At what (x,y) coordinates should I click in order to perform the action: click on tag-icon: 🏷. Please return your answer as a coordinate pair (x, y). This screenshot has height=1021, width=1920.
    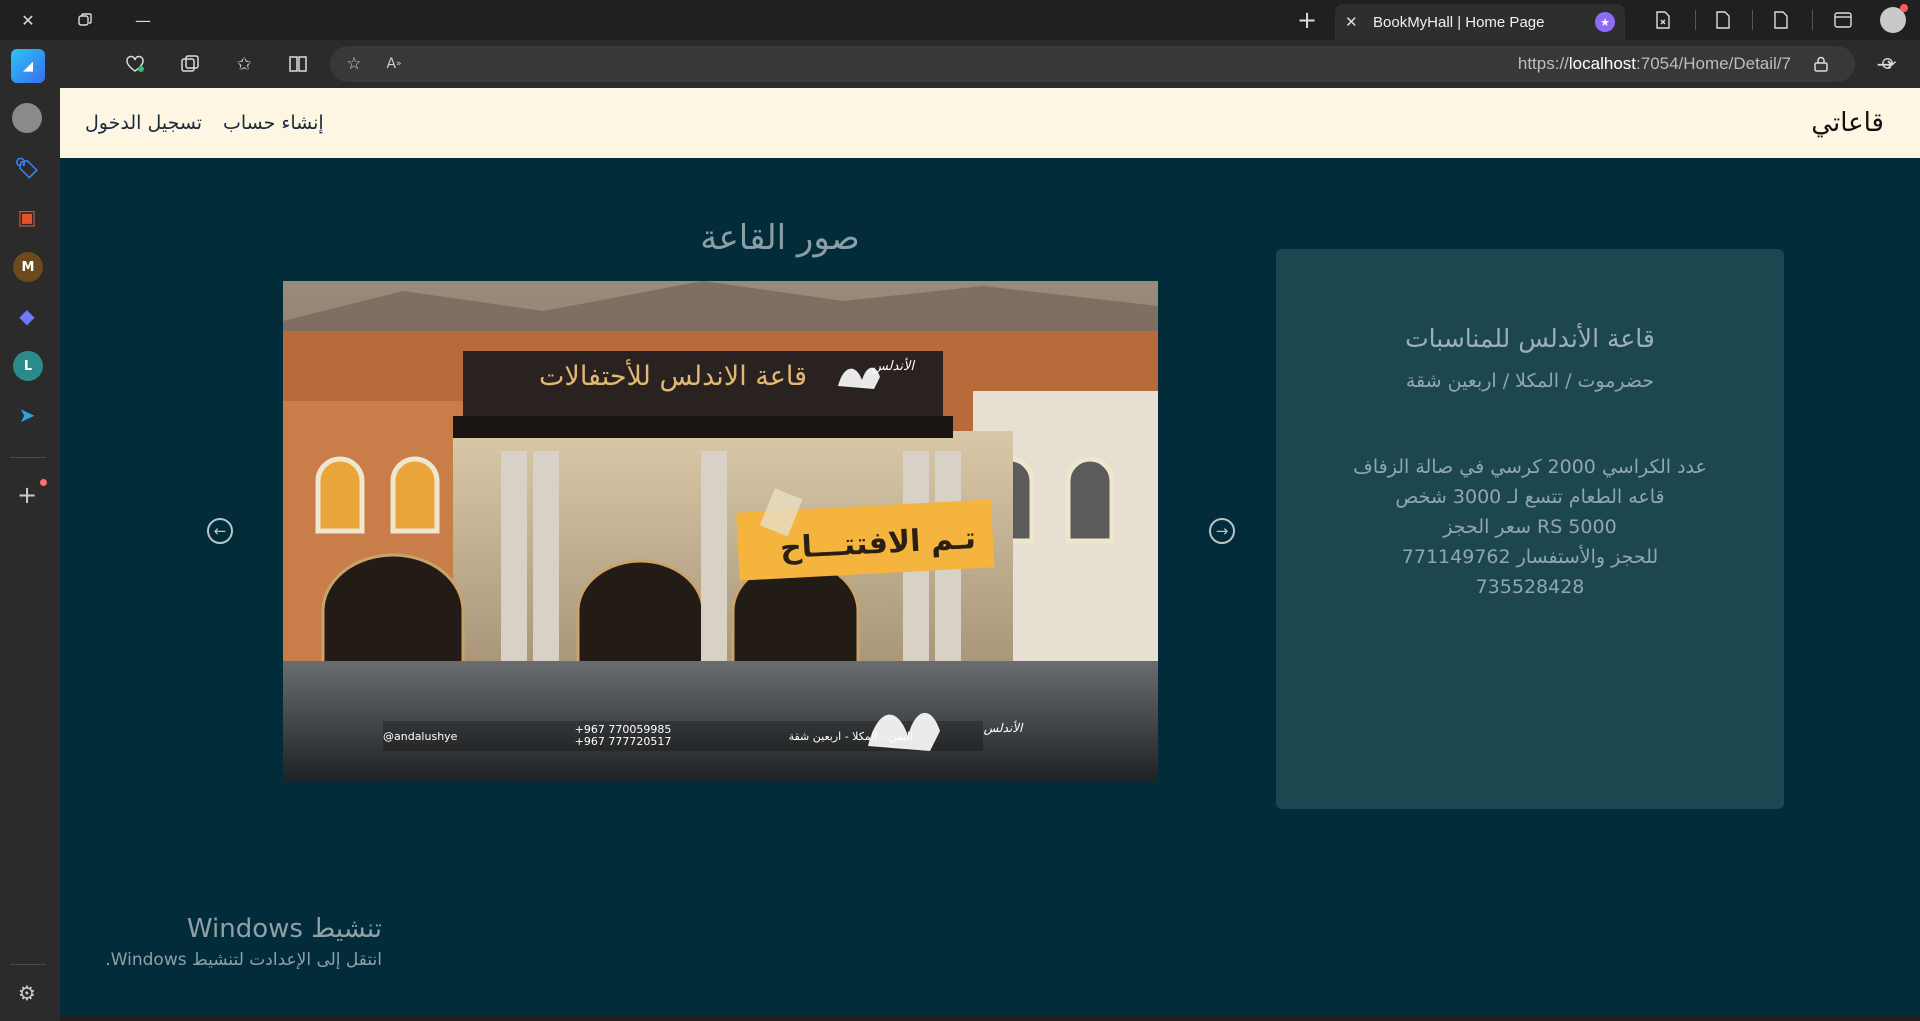
    Looking at the image, I should click on (27, 168).